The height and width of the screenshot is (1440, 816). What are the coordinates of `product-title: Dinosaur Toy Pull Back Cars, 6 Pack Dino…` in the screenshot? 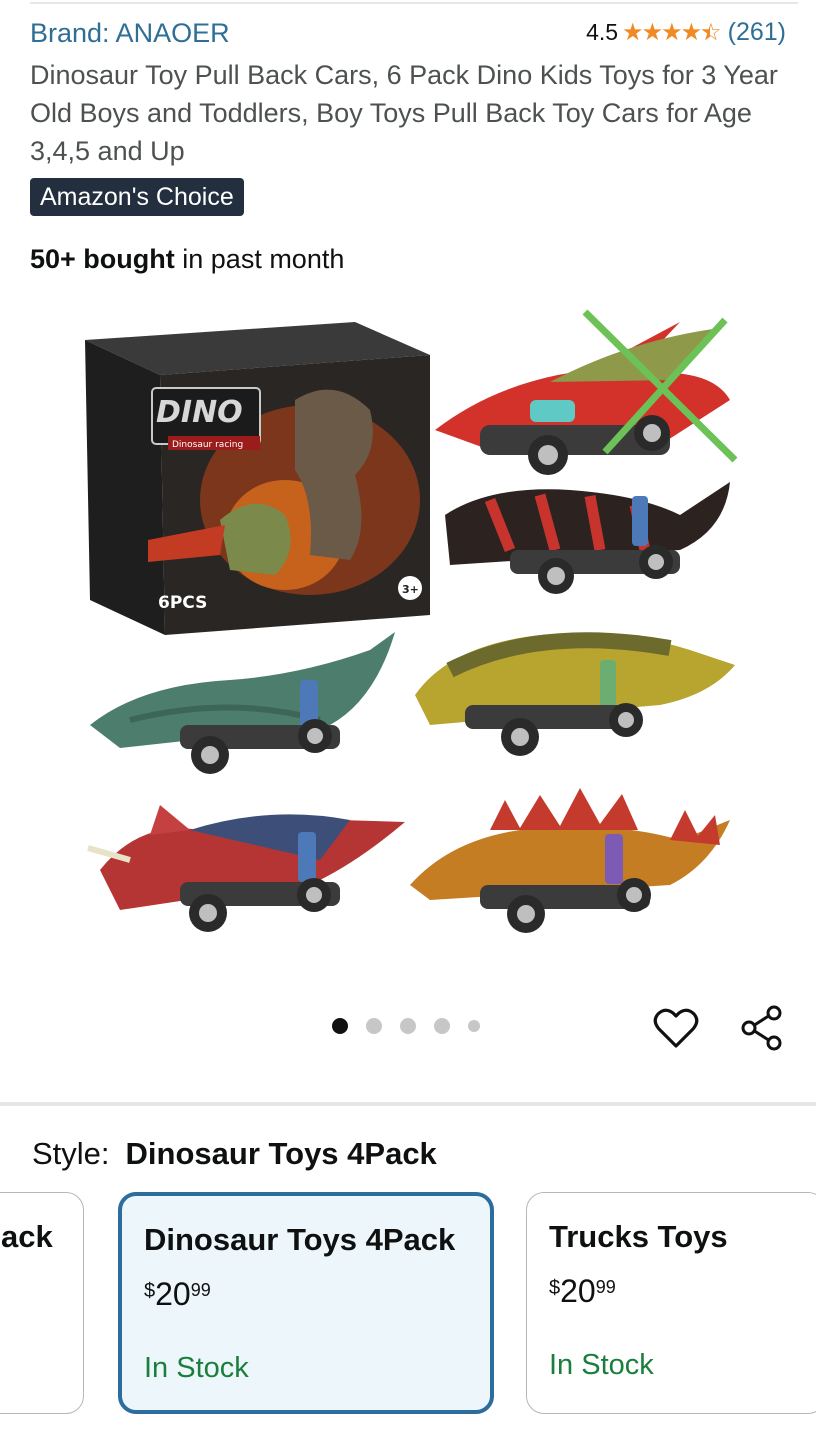 It's located at (404, 113).